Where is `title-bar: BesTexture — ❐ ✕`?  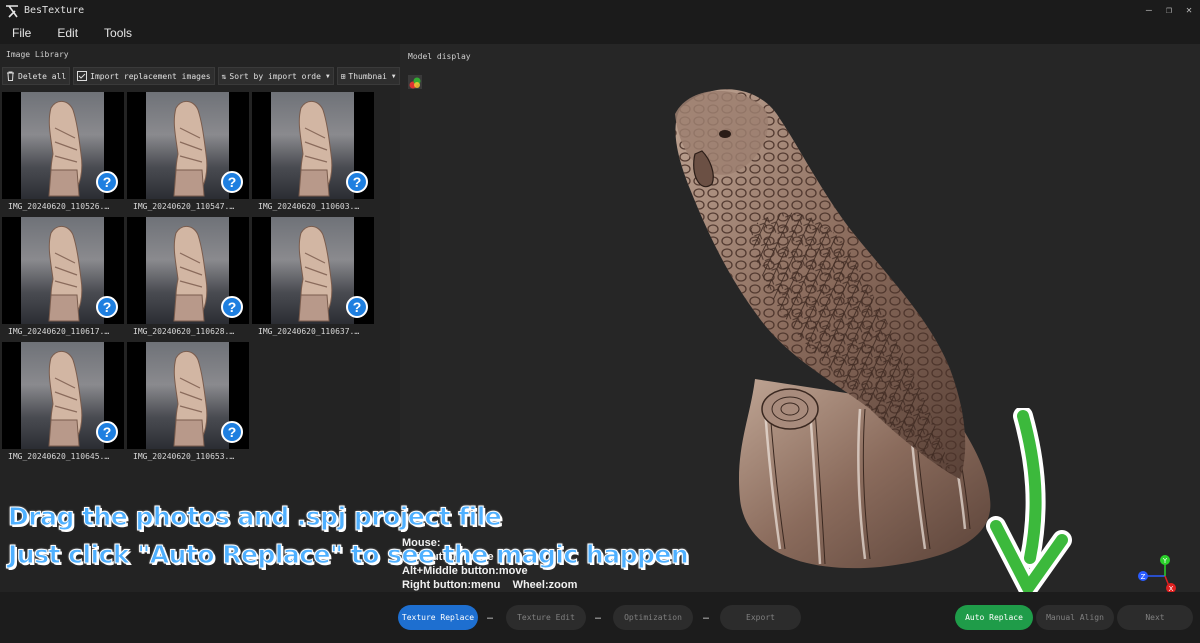 title-bar: BesTexture — ❐ ✕ is located at coordinates (600, 10).